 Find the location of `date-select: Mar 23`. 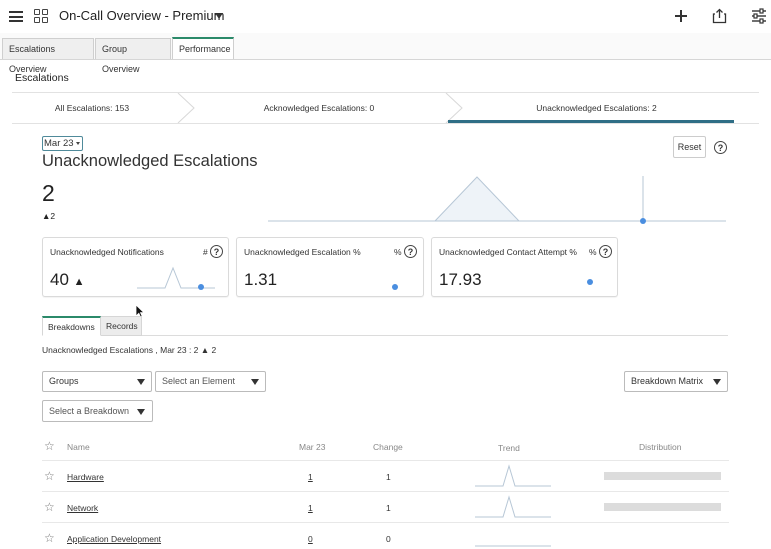

date-select: Mar 23 is located at coordinates (62, 143).